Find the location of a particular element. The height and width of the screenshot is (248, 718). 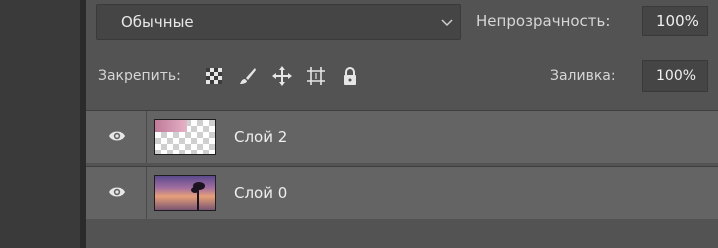

fill-value: 100% is located at coordinates (676, 76).